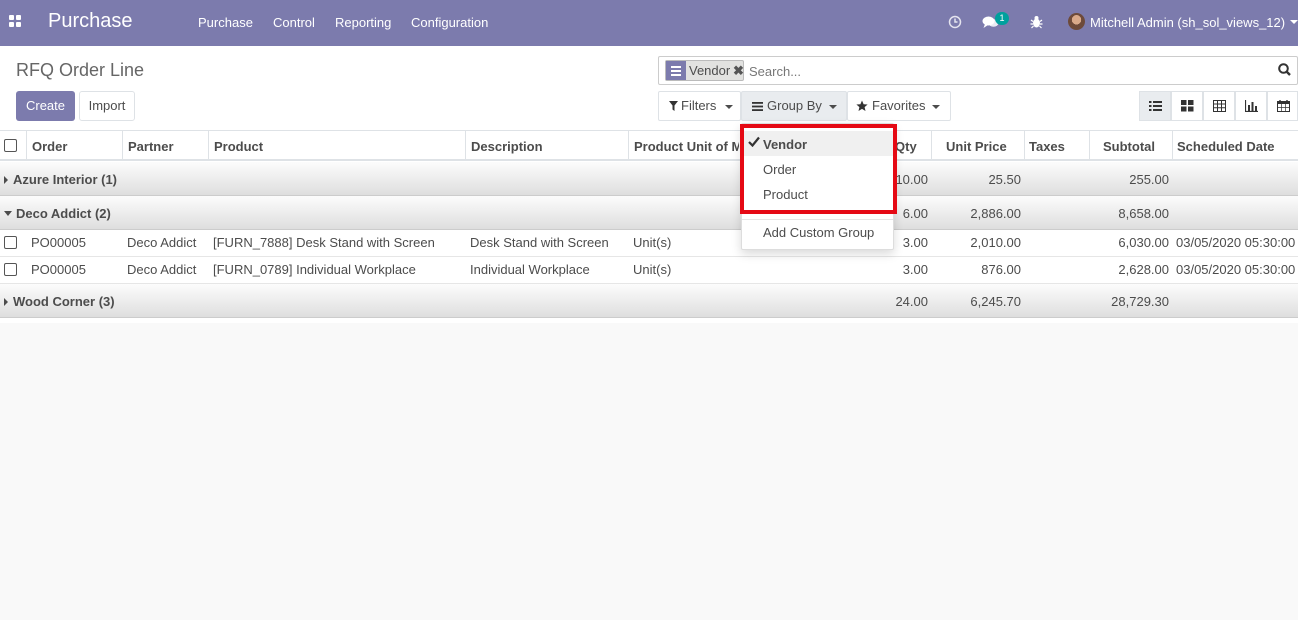 Image resolution: width=1298 pixels, height=620 pixels. I want to click on group-subtotal: 255.00, so click(1149, 179).